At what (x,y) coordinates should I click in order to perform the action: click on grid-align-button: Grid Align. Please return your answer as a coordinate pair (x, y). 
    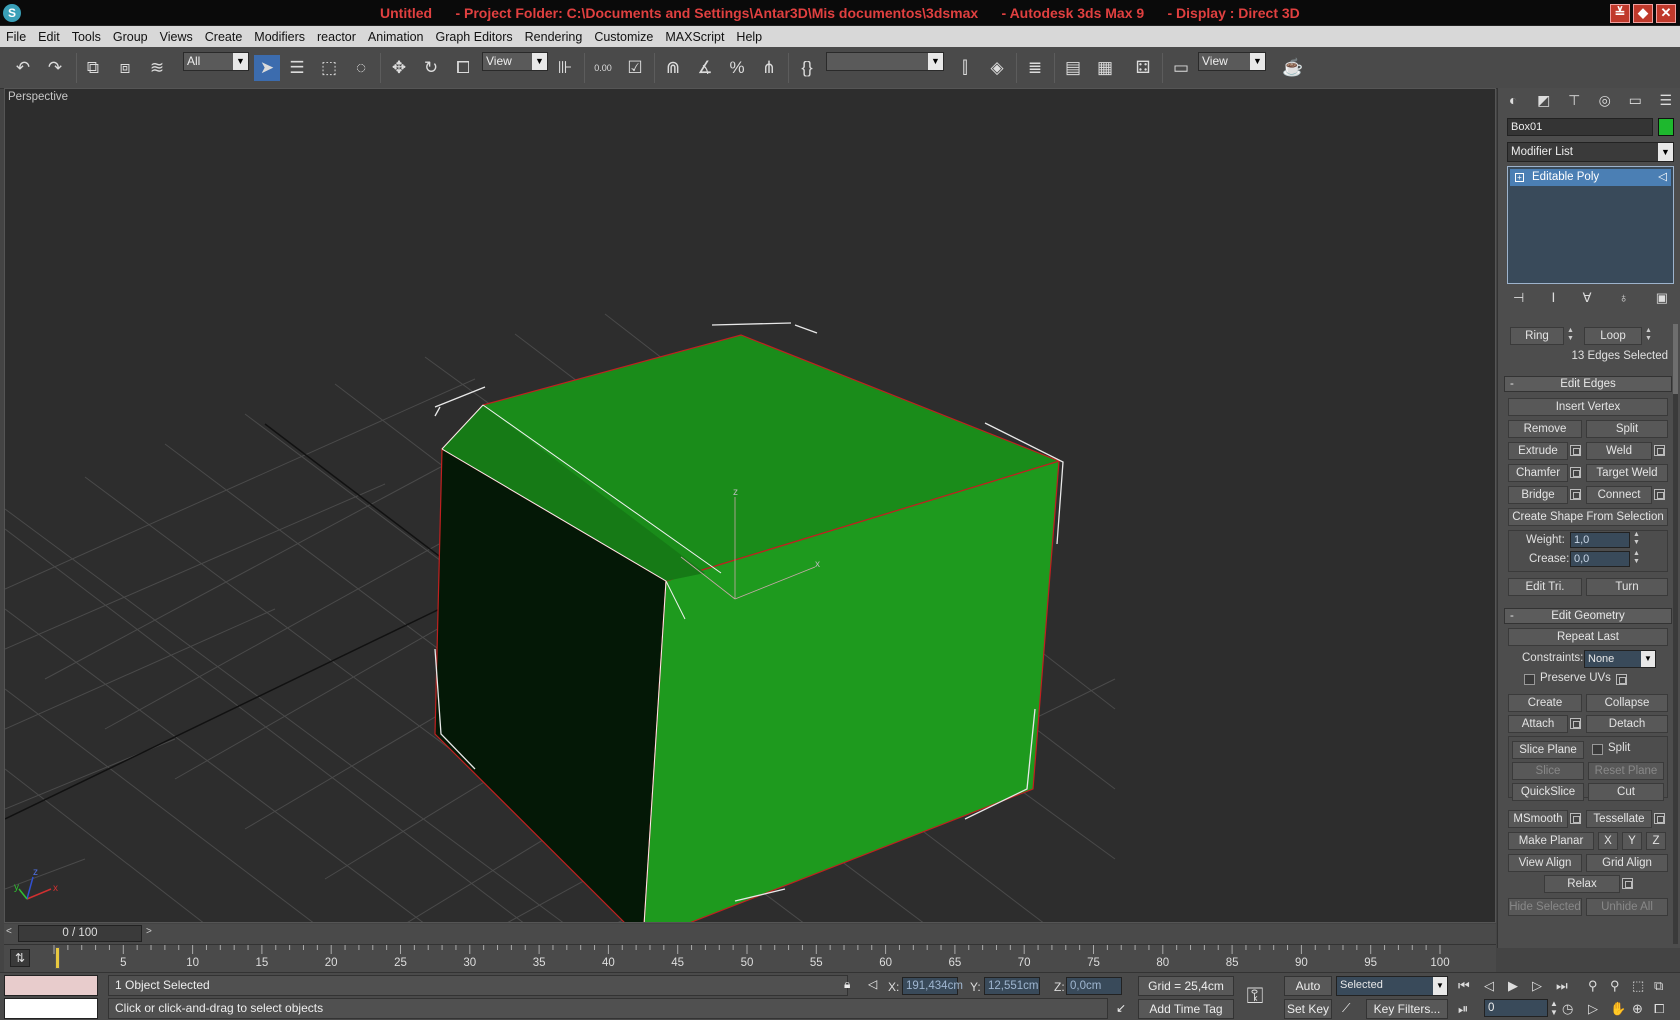
    Looking at the image, I should click on (1627, 863).